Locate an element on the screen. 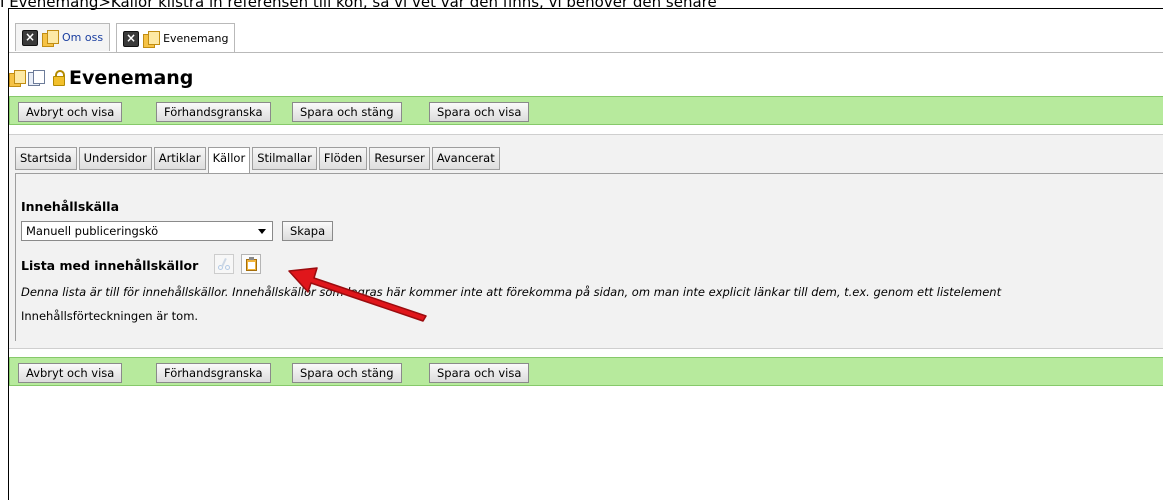  doc-tab-om-oss: × Om oss is located at coordinates (63, 37).